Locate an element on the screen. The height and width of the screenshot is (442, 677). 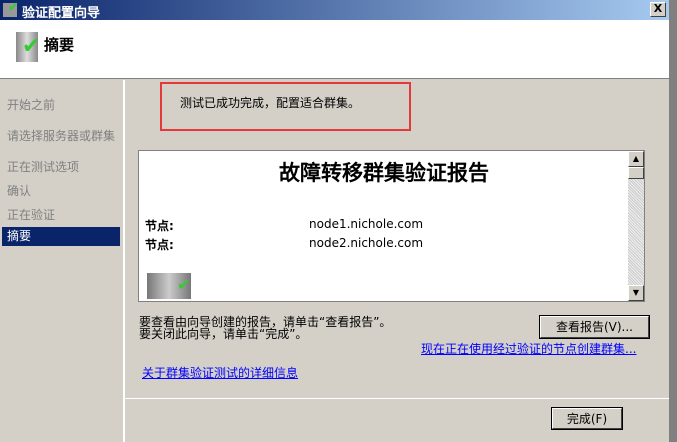
step-validating: 正在验证 is located at coordinates (31, 215).